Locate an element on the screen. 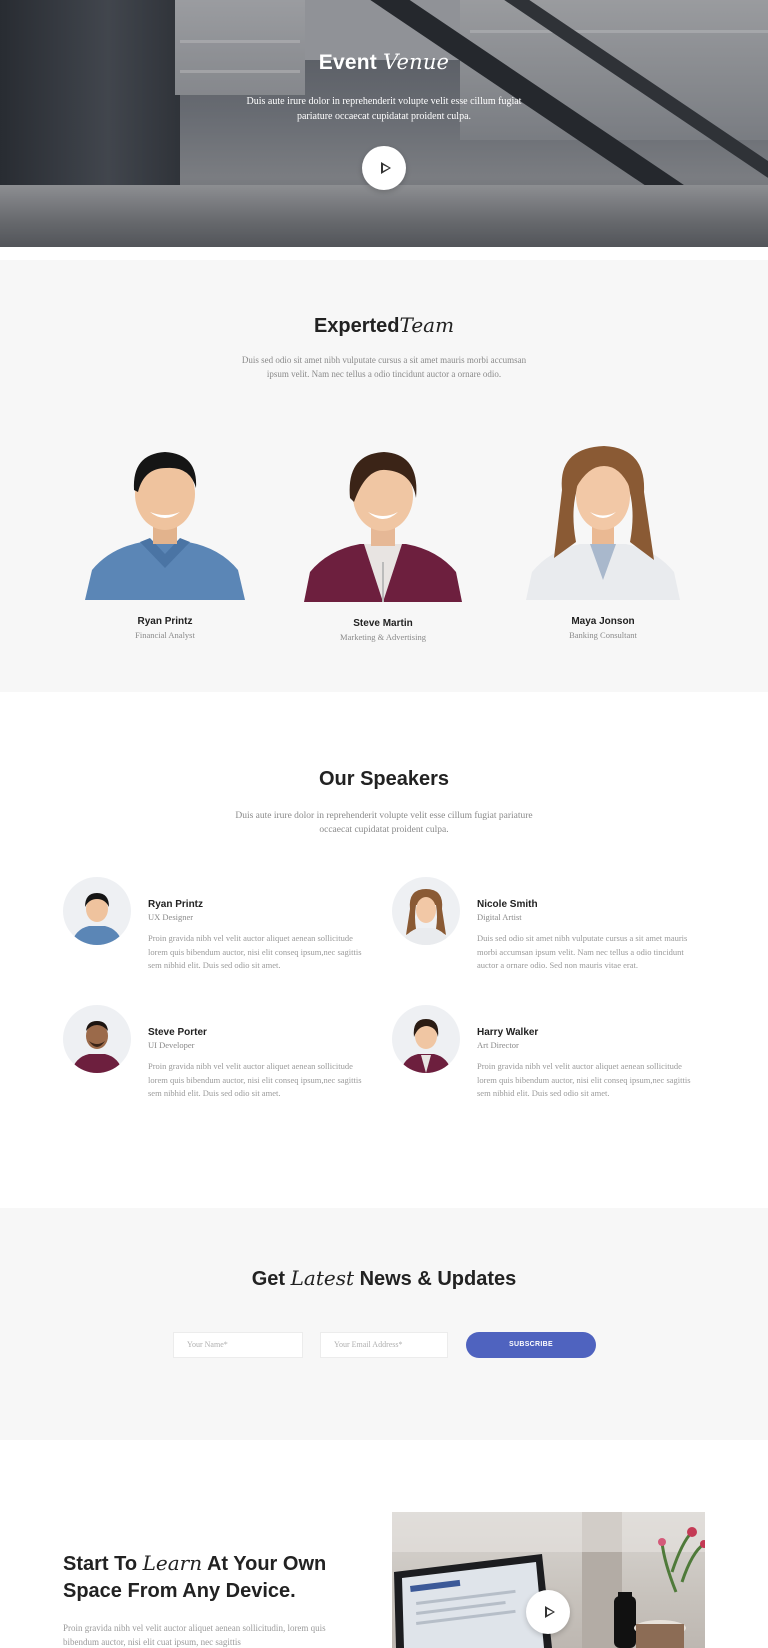 The image size is (768, 1648). hero-title-plain: Event is located at coordinates (347, 62).